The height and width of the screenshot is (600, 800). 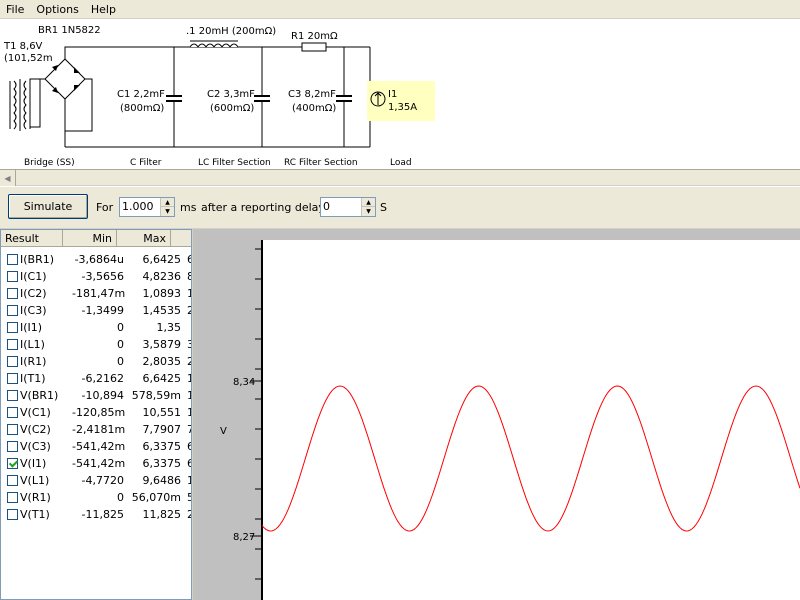 What do you see at coordinates (321, 163) in the screenshot?
I see `section-rc-filter: RC Filter Section` at bounding box center [321, 163].